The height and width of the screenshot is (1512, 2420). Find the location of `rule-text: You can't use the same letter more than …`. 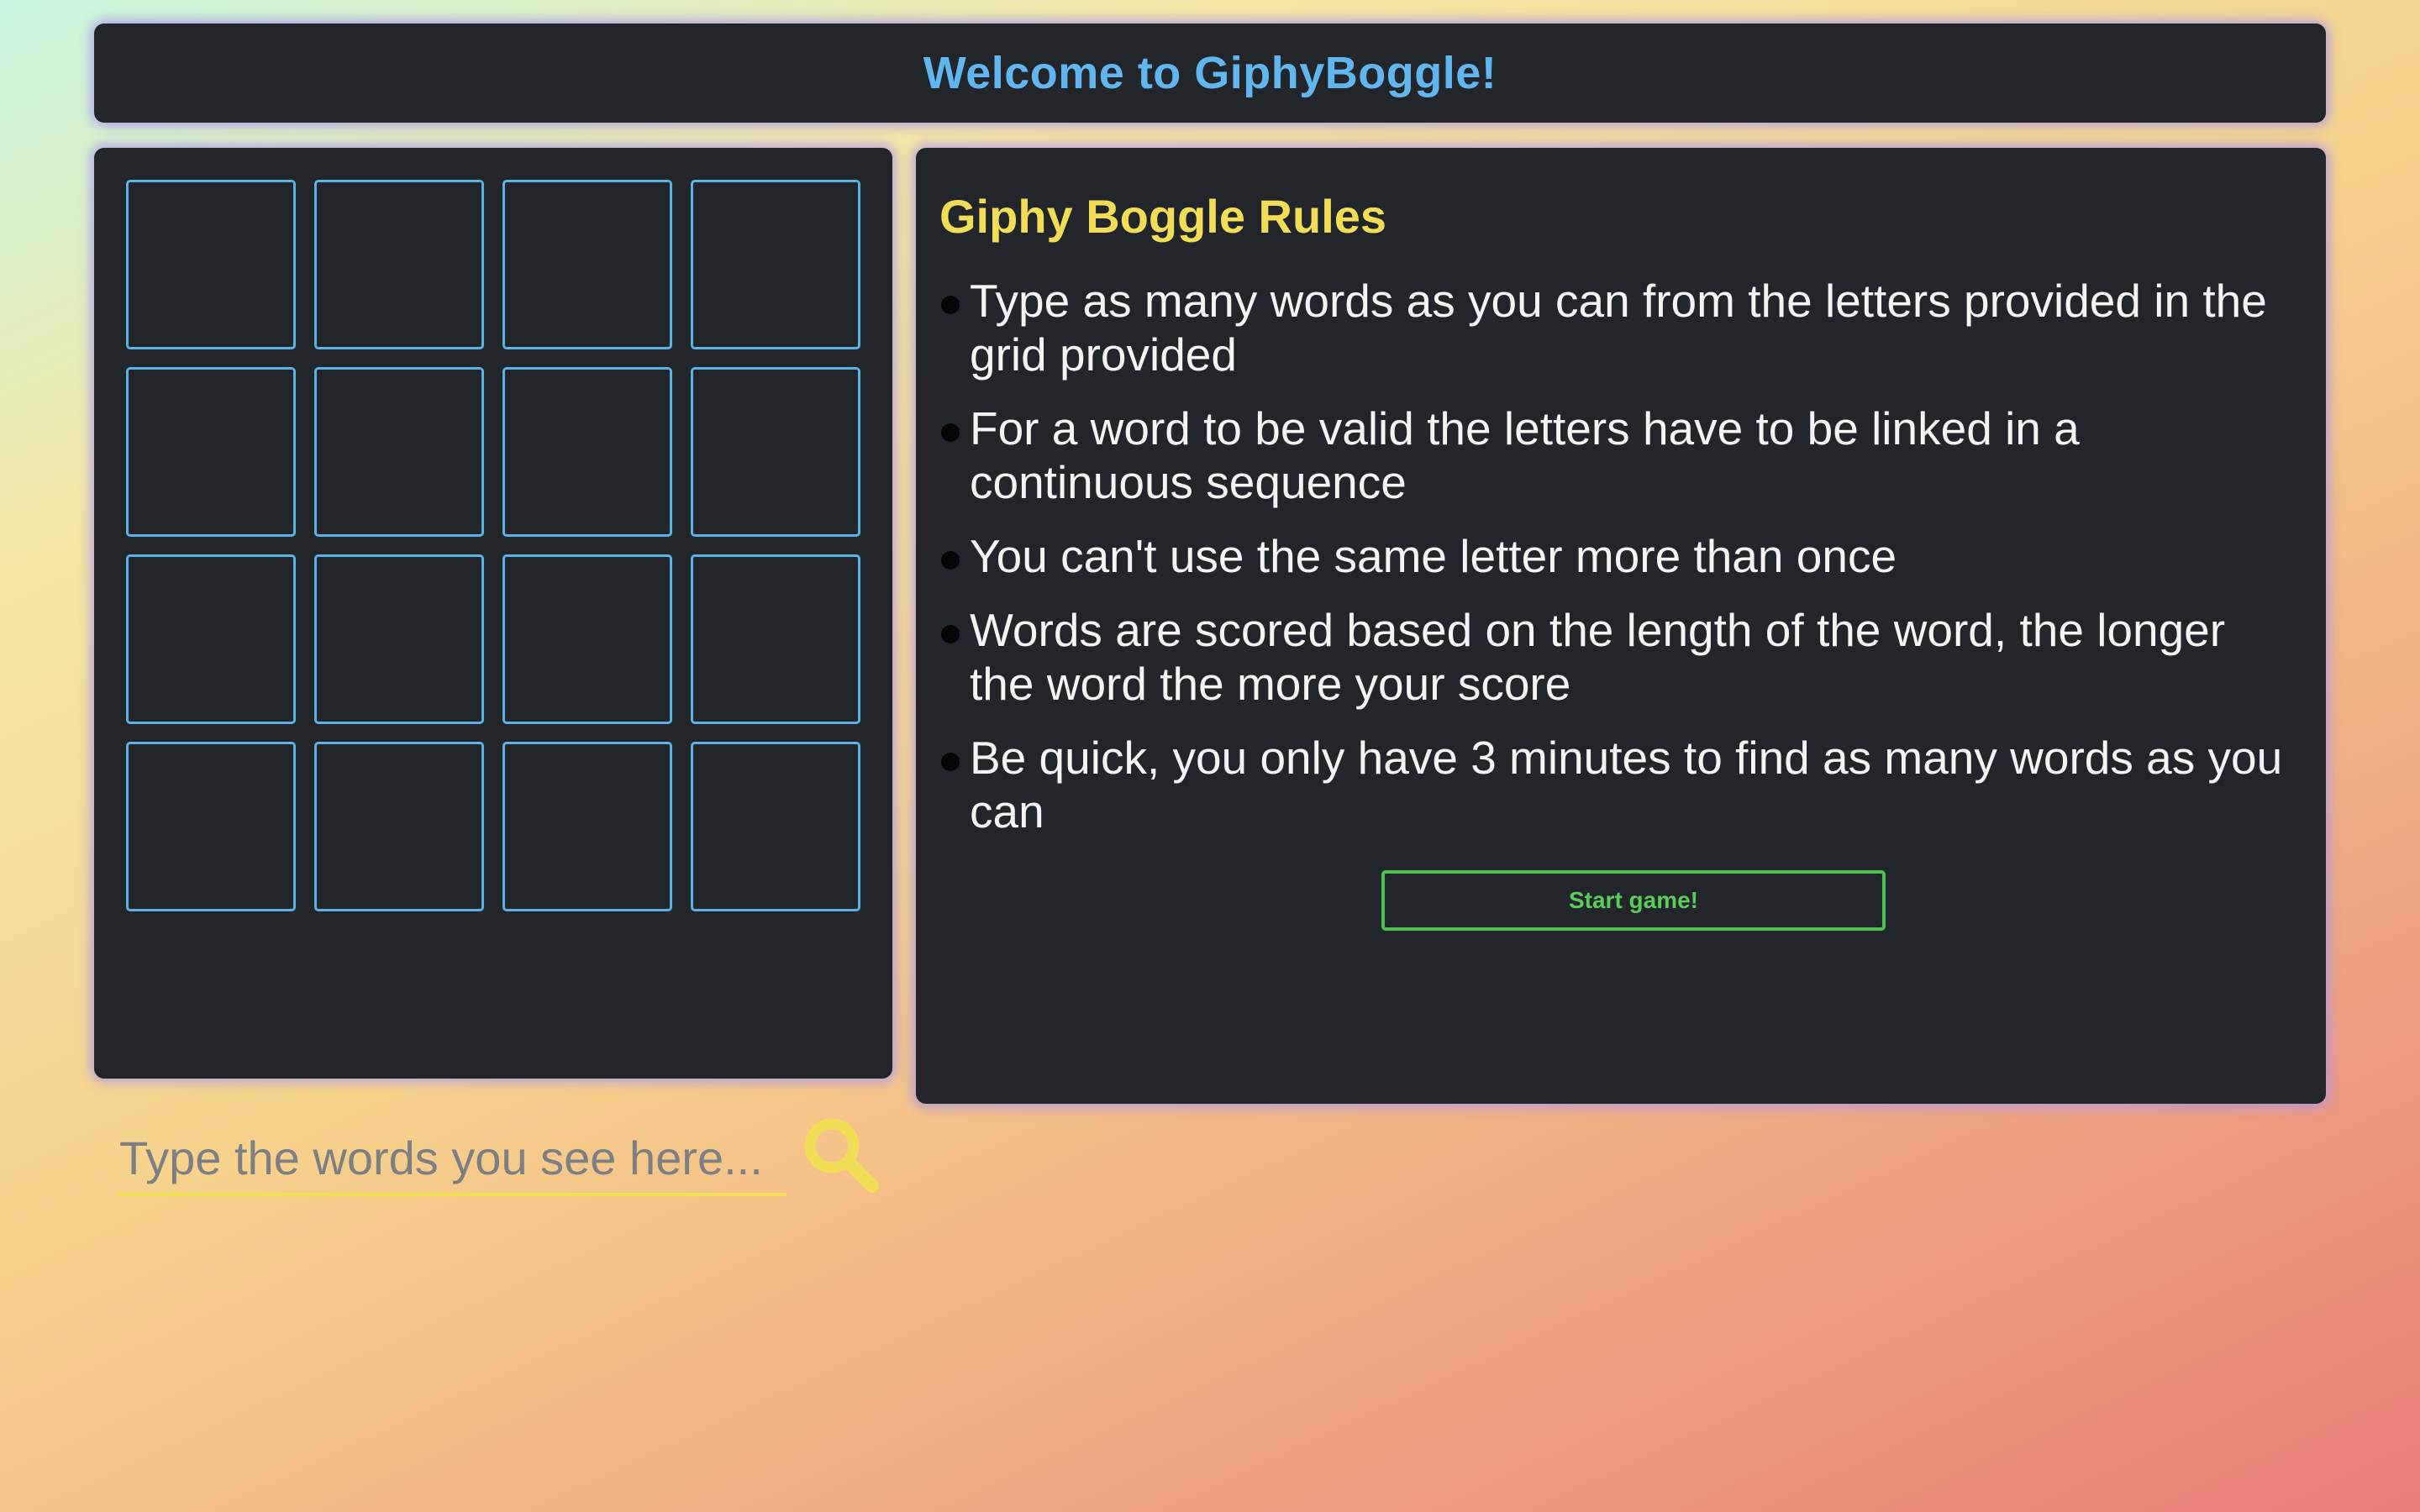

rule-text: You can't use the same letter more than … is located at coordinates (1434, 556).